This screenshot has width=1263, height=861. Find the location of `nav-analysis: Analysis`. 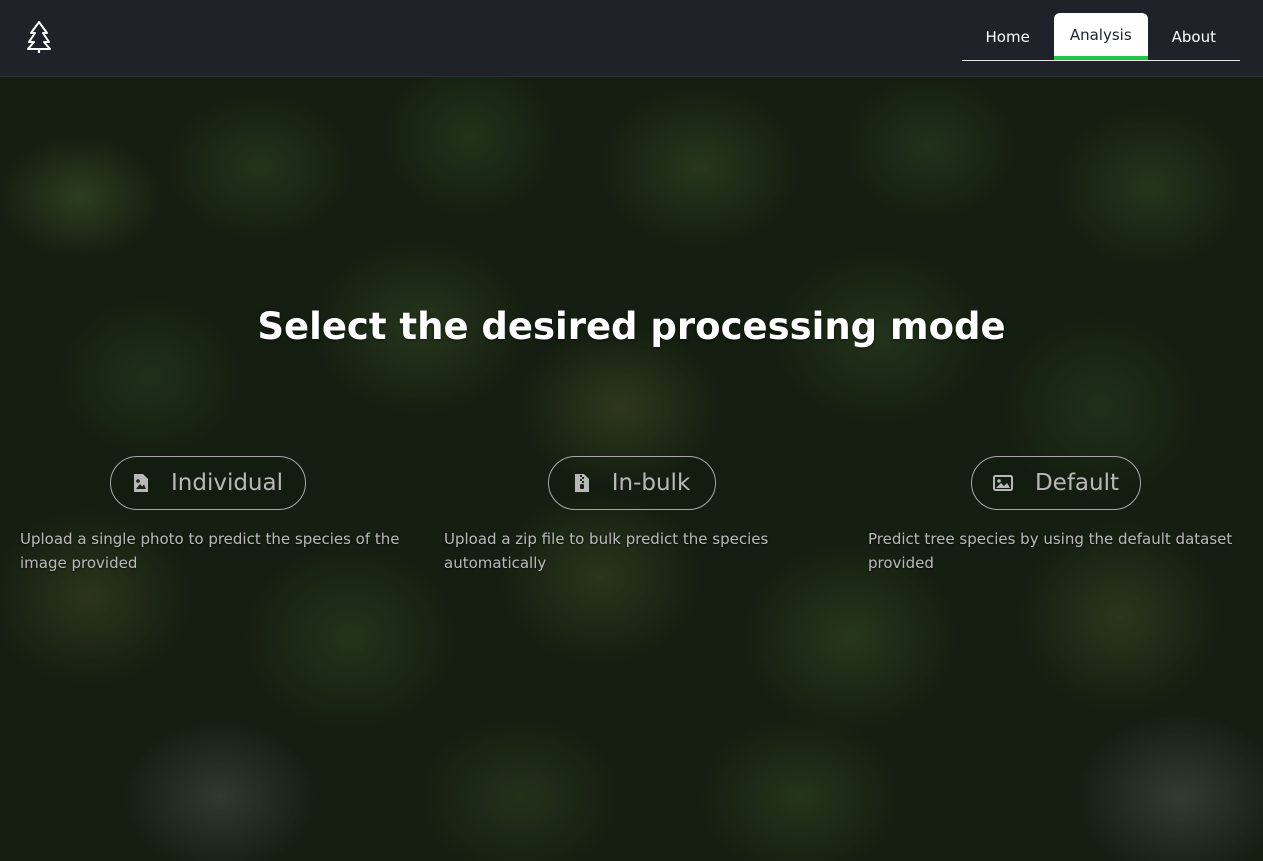

nav-analysis: Analysis is located at coordinates (1100, 36).